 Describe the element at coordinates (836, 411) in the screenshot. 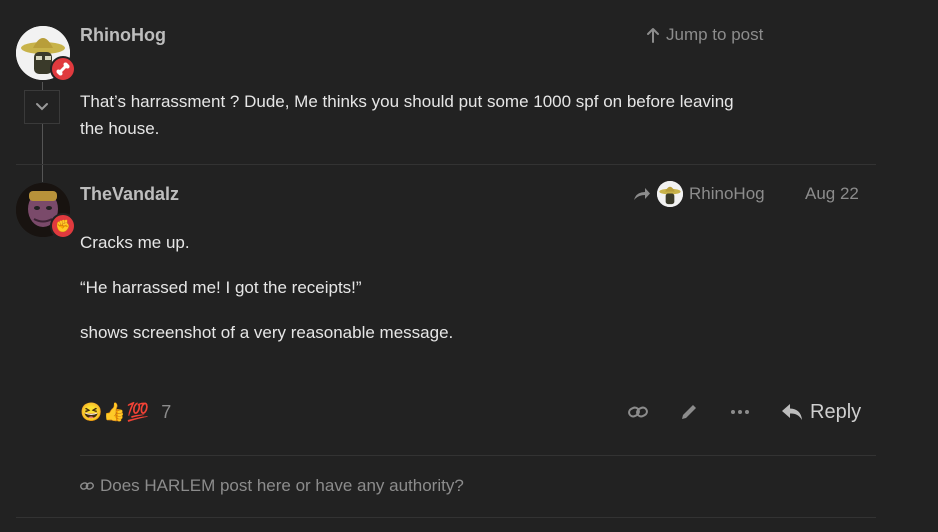

I see `reply-label: Reply` at that location.